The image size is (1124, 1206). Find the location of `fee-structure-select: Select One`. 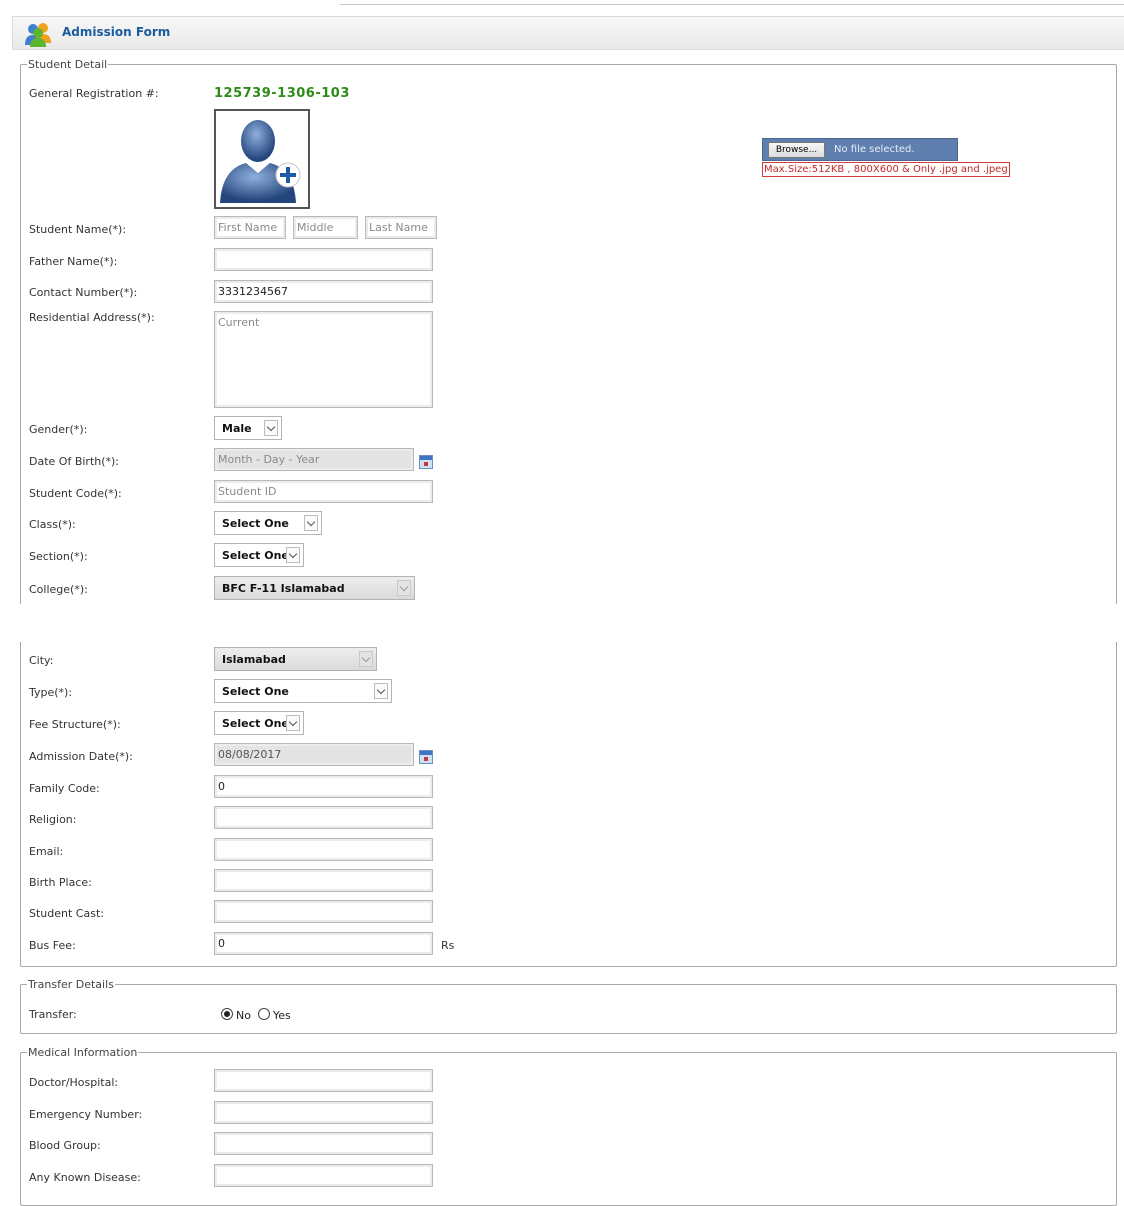

fee-structure-select: Select One is located at coordinates (259, 723).